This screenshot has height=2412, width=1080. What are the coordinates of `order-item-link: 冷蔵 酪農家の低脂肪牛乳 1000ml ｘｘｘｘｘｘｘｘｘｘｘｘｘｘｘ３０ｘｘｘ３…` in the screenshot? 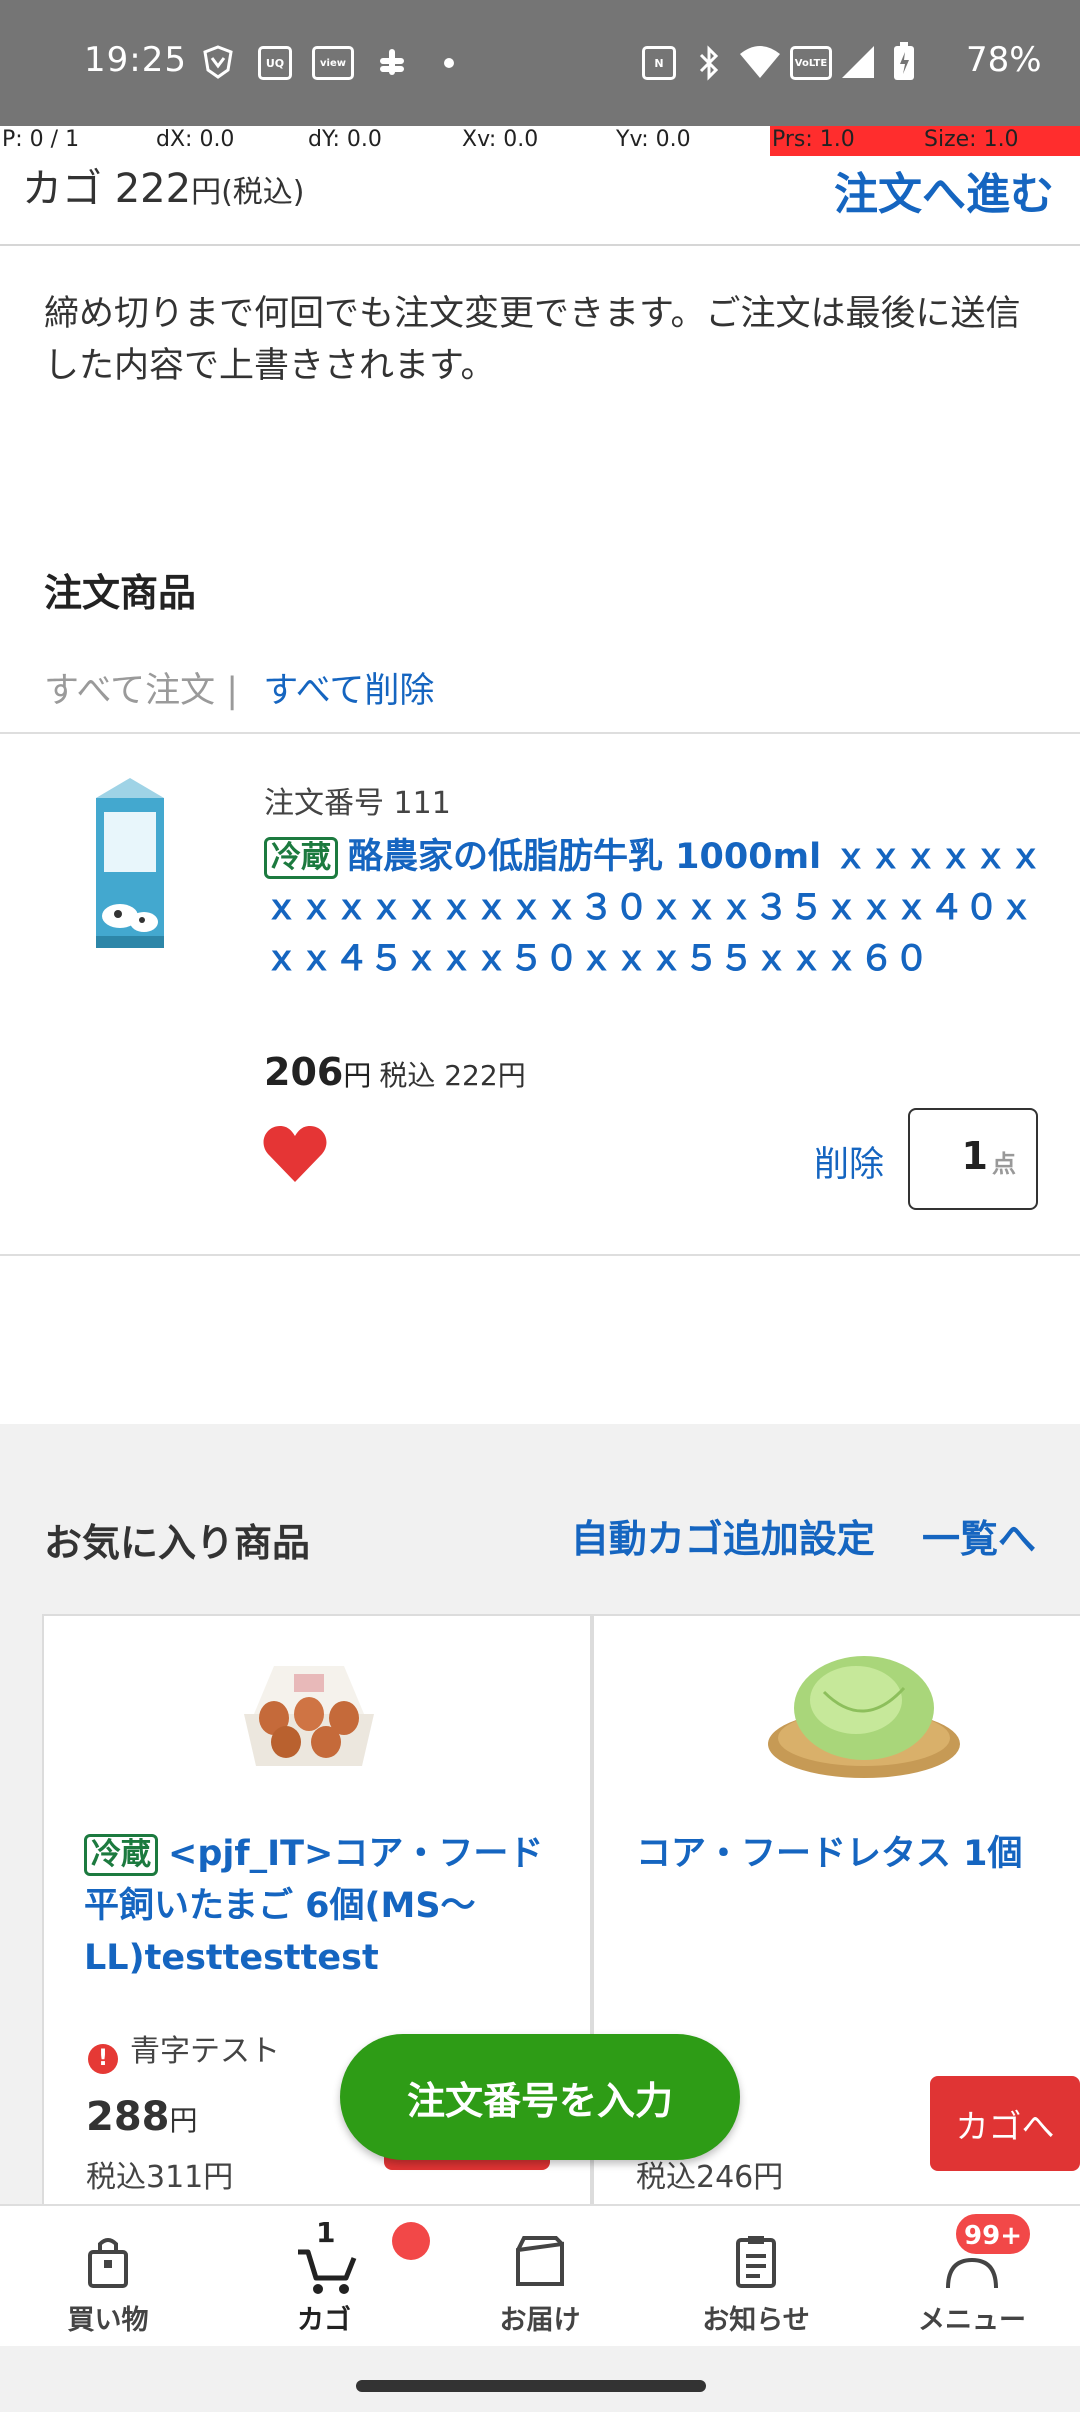 It's located at (654, 908).